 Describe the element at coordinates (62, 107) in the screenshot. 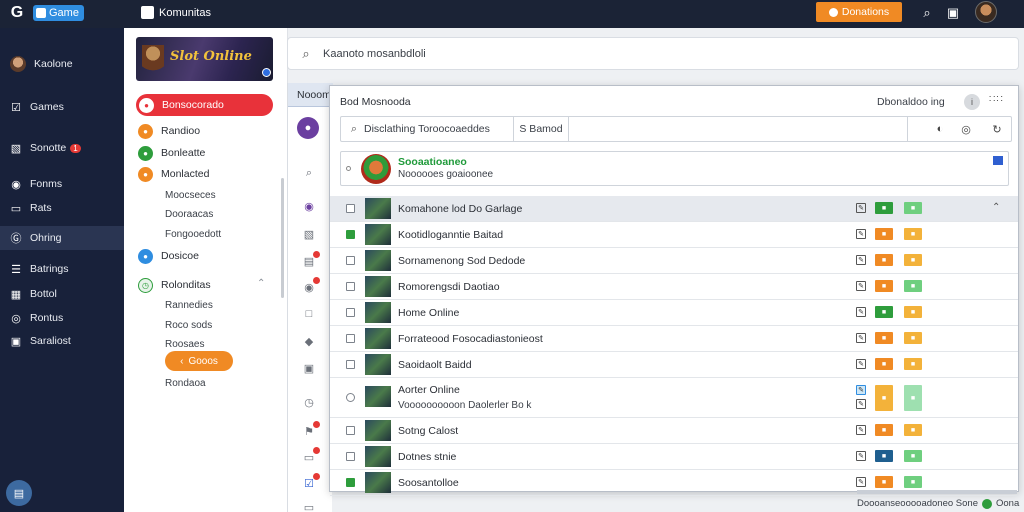

I see `nav-item-games: ☑ Games` at that location.